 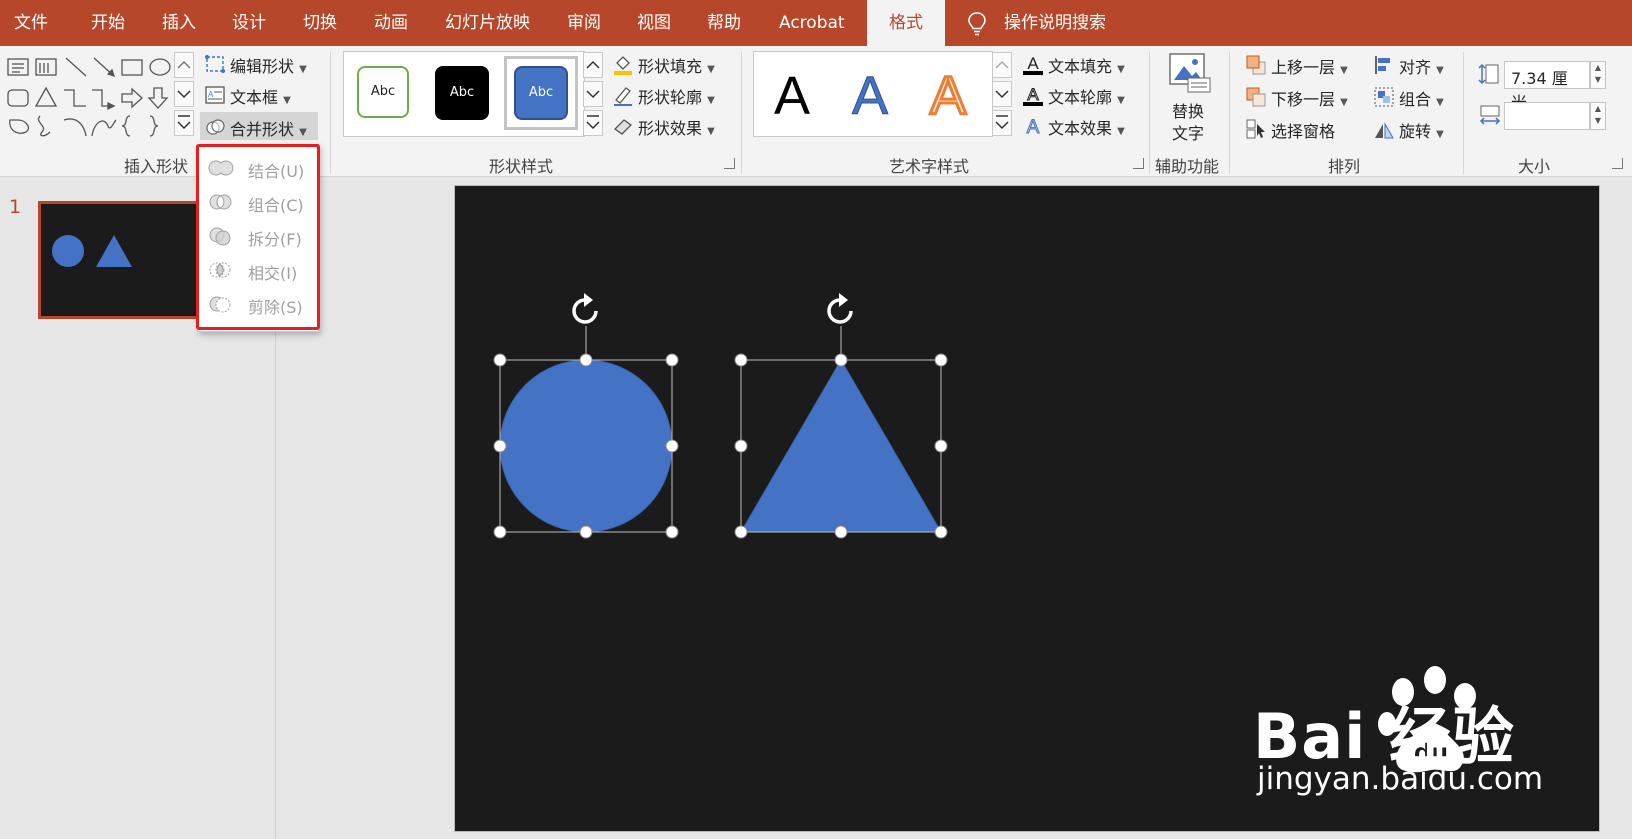 What do you see at coordinates (1547, 116) in the screenshot?
I see `shape-width-field` at bounding box center [1547, 116].